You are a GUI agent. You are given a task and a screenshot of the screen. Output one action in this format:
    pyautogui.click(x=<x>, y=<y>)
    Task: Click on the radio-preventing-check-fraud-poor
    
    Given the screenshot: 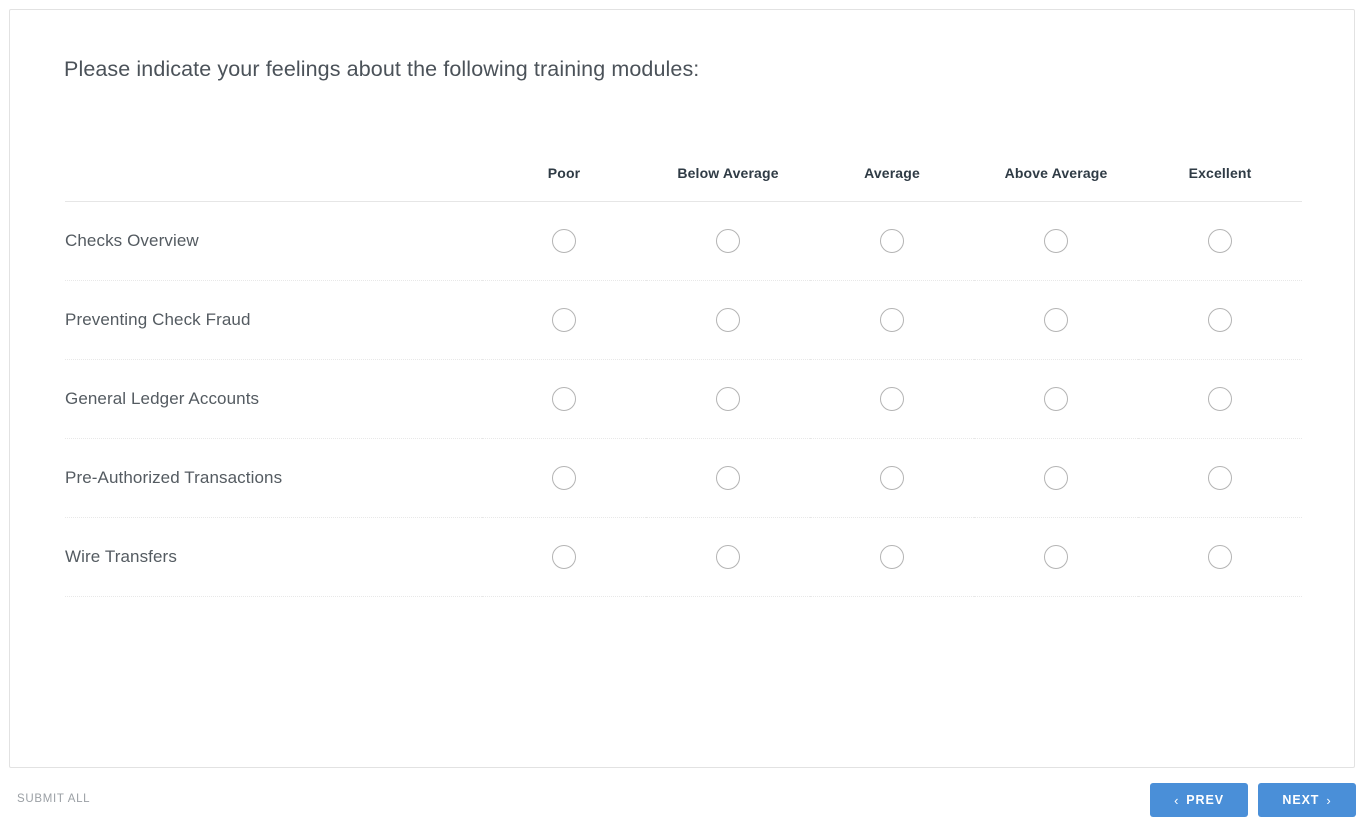 What is the action you would take?
    pyautogui.click(x=564, y=320)
    